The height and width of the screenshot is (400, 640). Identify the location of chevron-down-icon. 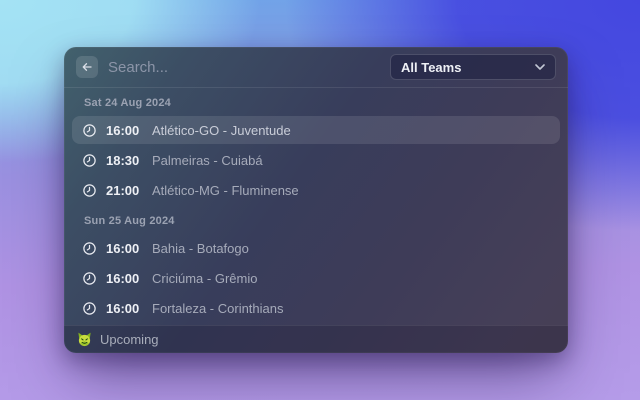
(540, 67).